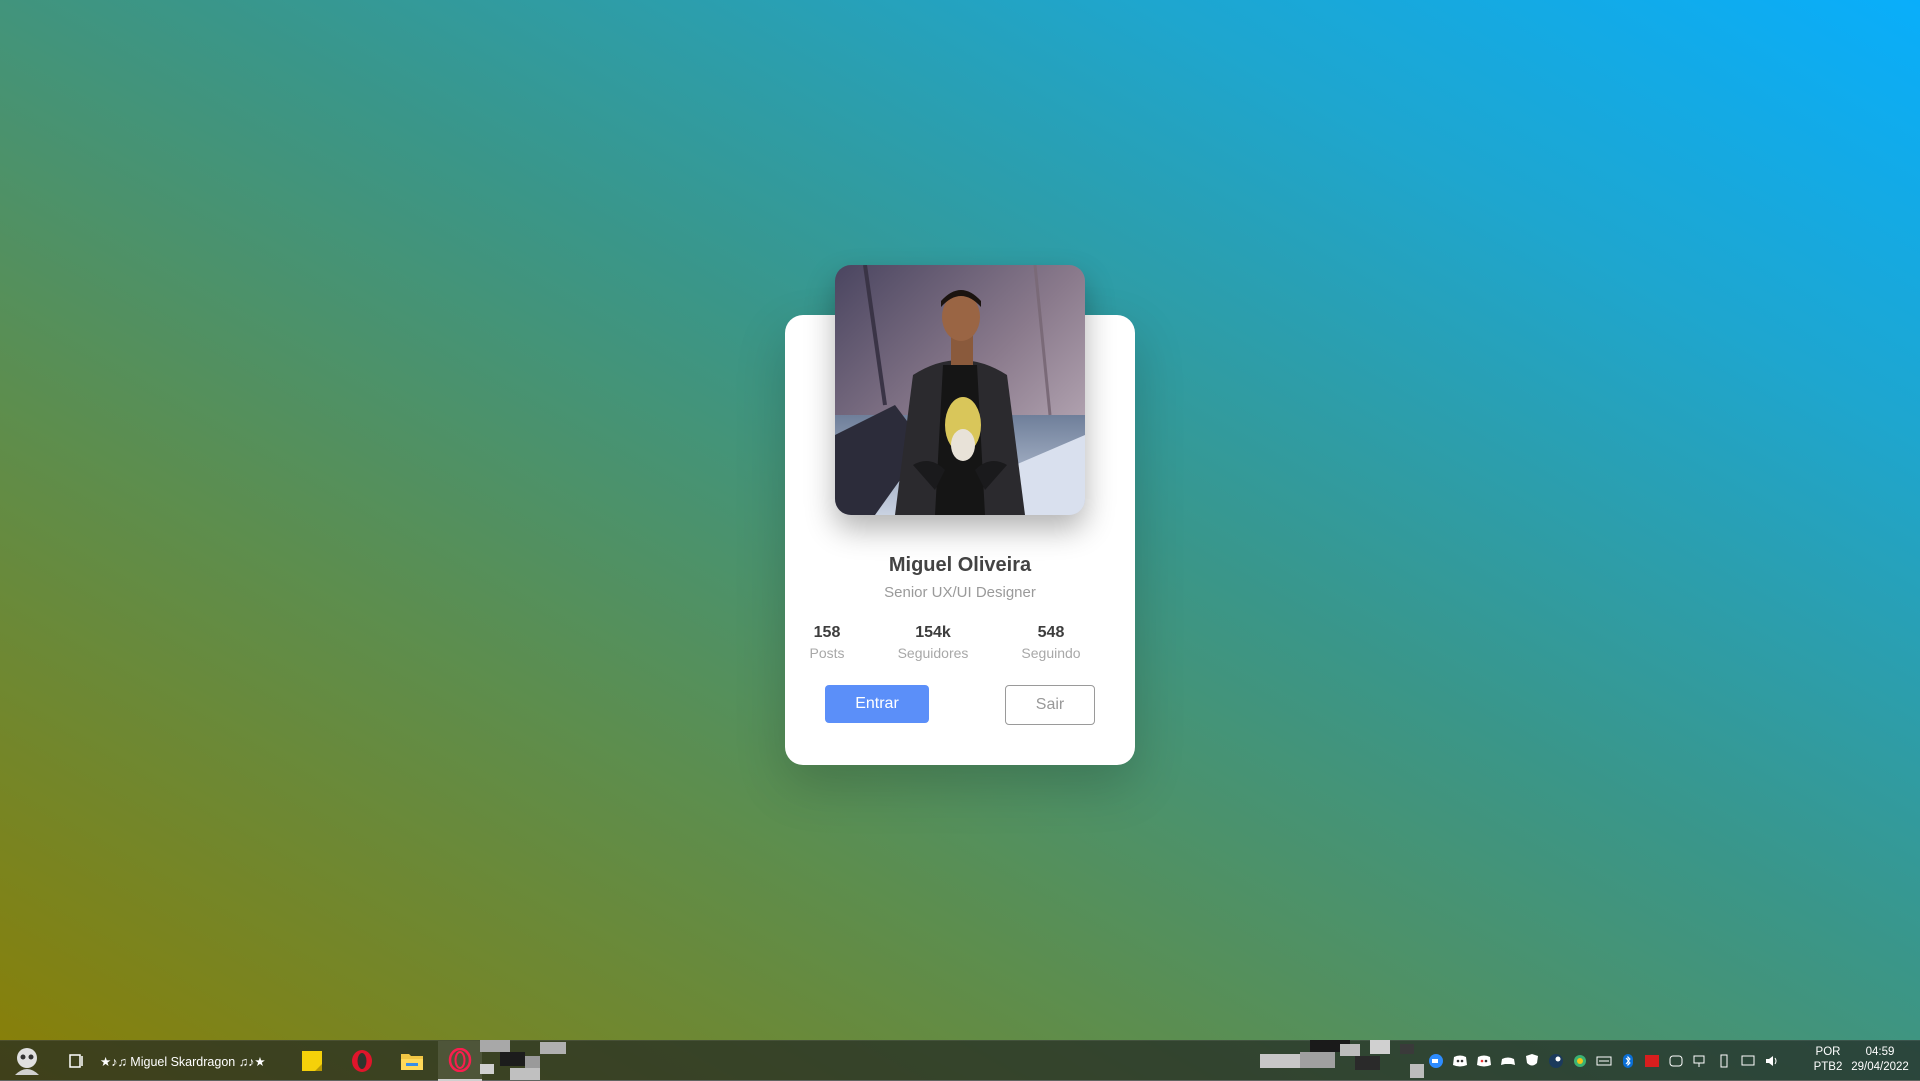  Describe the element at coordinates (1828, 1060) in the screenshot. I see `language-indicator: POR PTB2` at that location.